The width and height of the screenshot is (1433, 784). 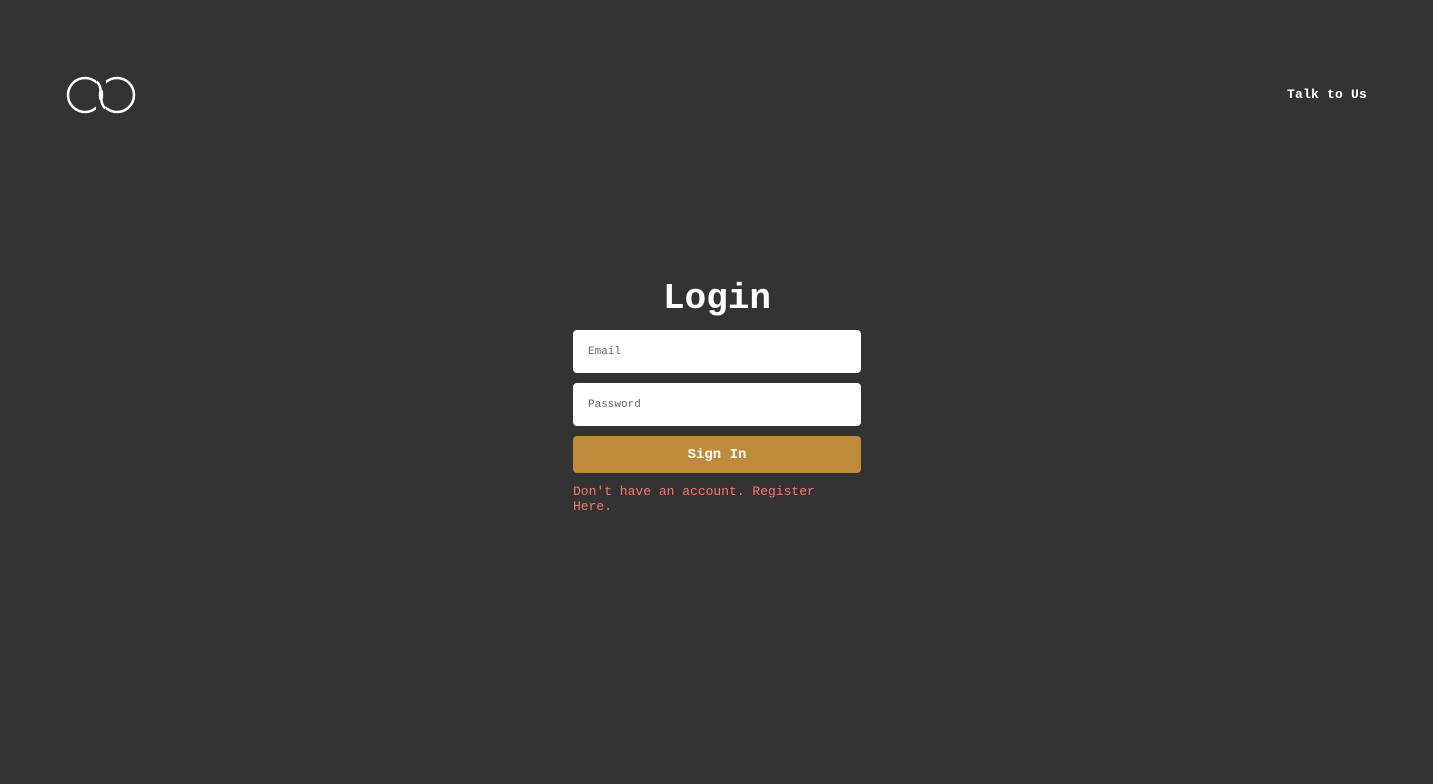 What do you see at coordinates (102, 95) in the screenshot?
I see `logo-icon` at bounding box center [102, 95].